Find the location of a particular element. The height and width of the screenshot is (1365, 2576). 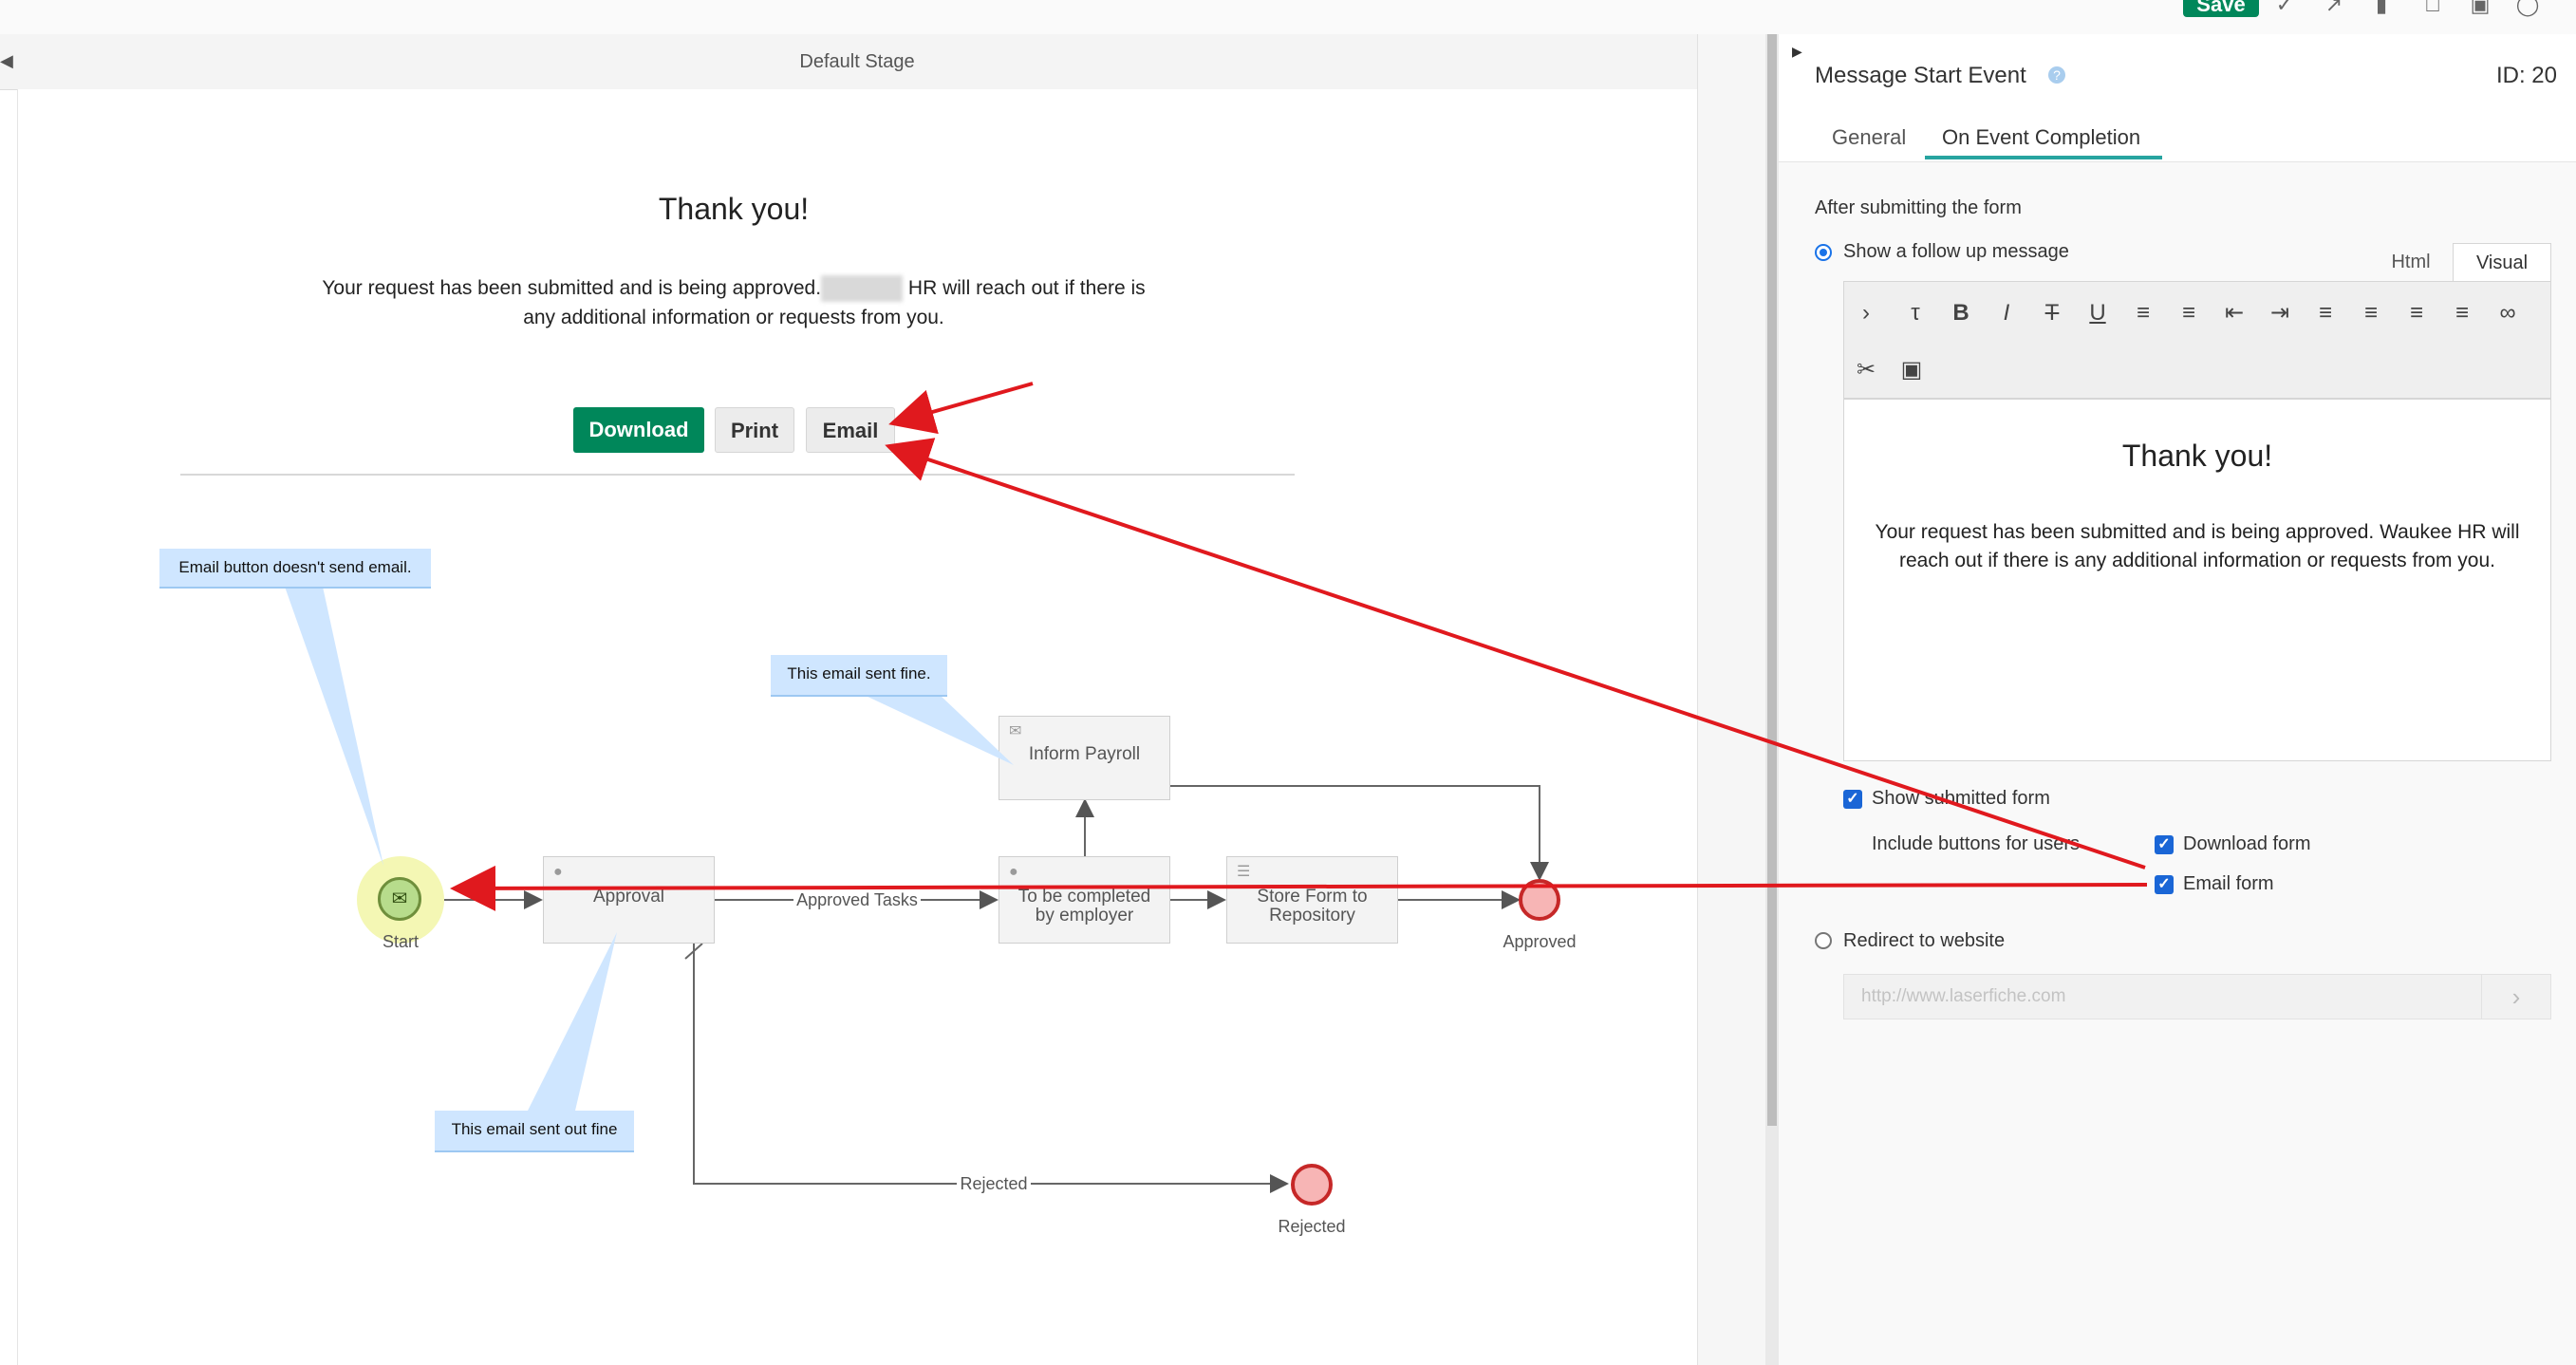

arrow-to-start-event is located at coordinates (1299, 888).